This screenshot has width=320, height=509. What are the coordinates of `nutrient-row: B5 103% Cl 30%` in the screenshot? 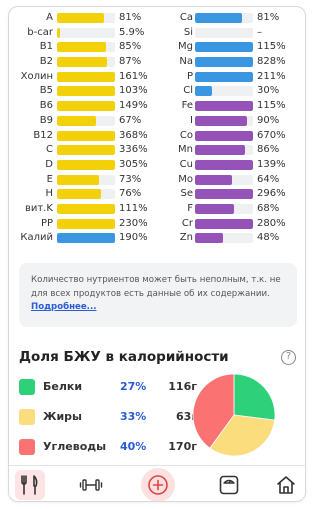 It's located at (157, 91).